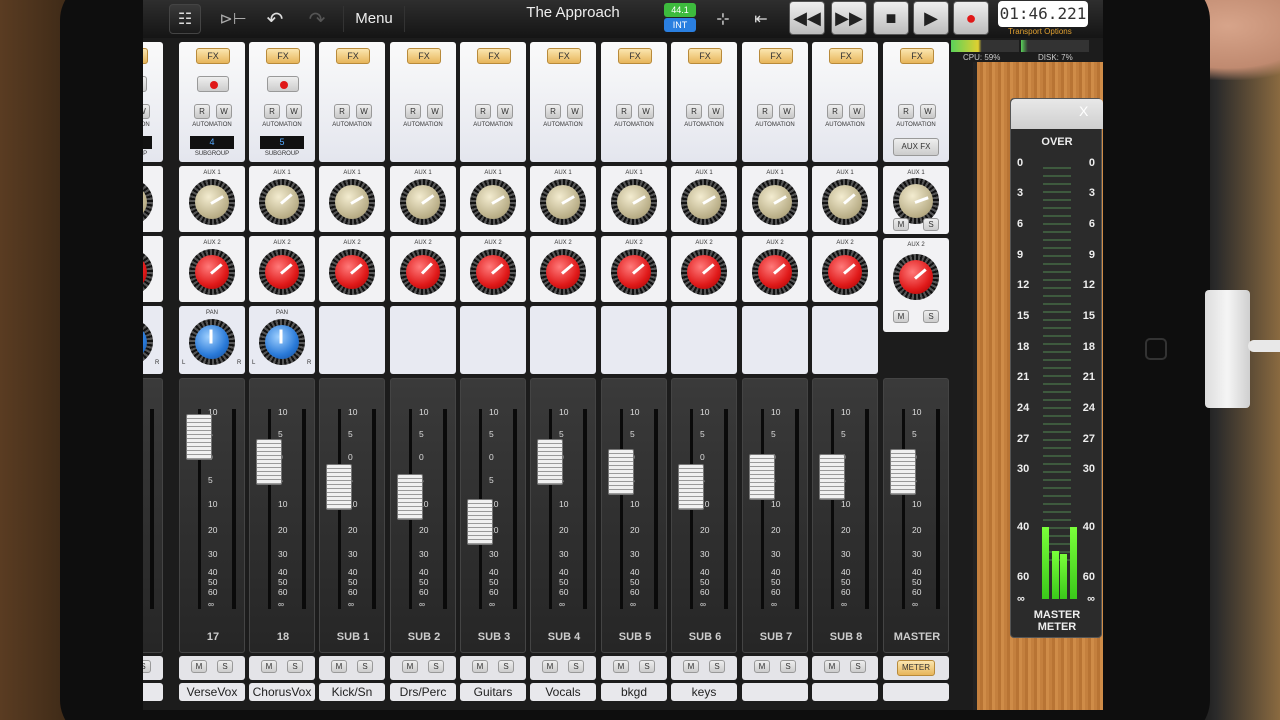 The width and height of the screenshot is (1280, 720). Describe the element at coordinates (563, 692) in the screenshot. I see `track-name: Vocals` at that location.